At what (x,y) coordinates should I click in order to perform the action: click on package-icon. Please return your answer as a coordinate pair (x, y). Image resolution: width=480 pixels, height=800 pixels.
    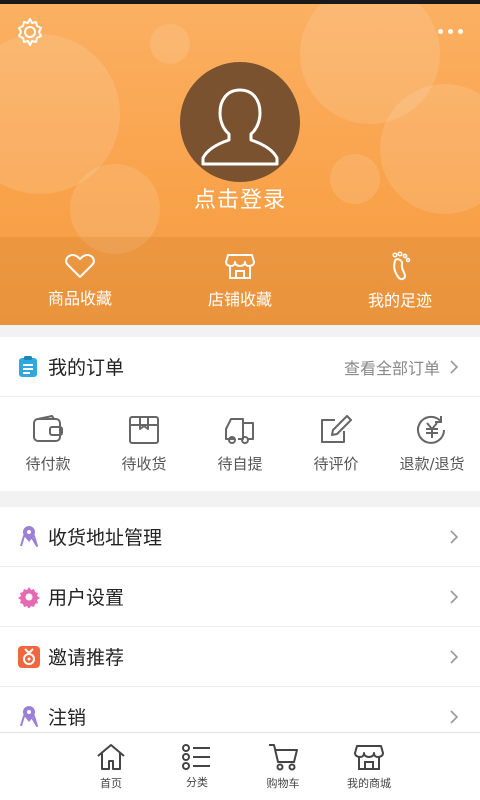
    Looking at the image, I should click on (144, 429).